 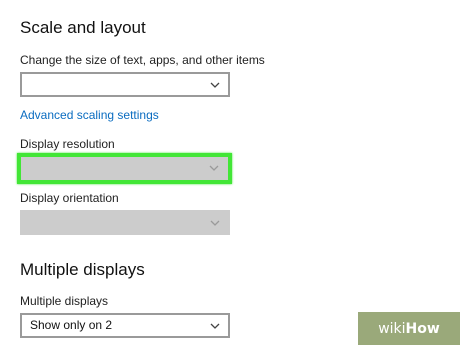 I want to click on highlight-box, so click(x=124, y=168).